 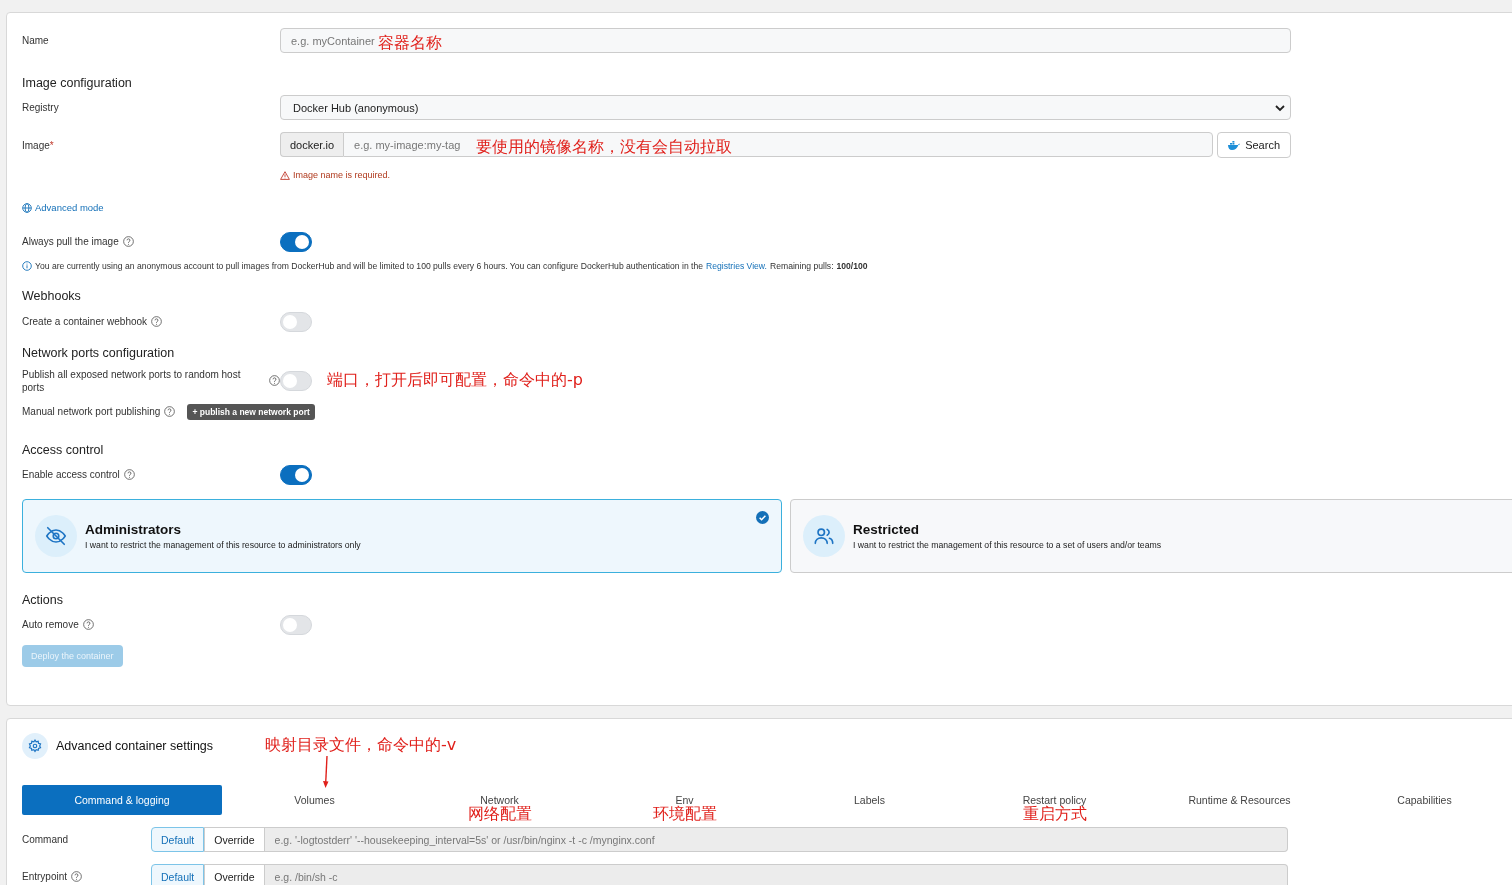 I want to click on section-title: Actions, so click(x=43, y=599).